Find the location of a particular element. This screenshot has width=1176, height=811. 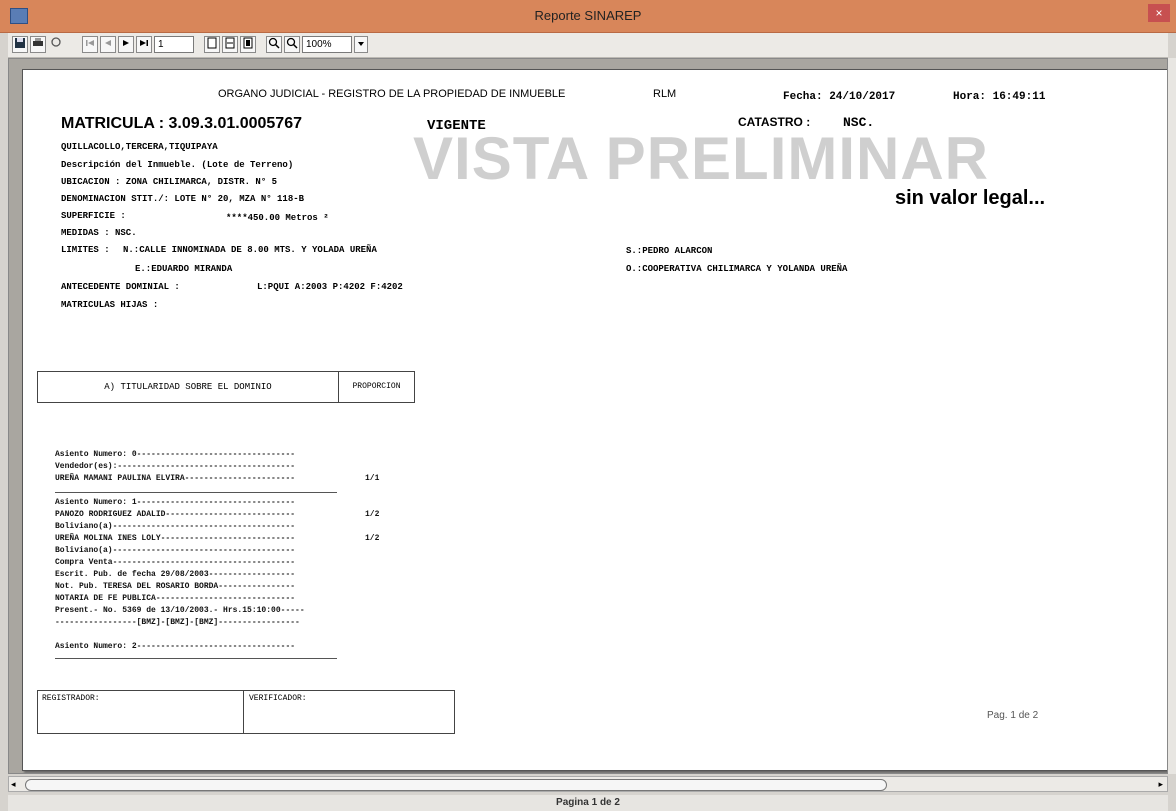

status-bar: Pagina 1 de 2 is located at coordinates (588, 803).